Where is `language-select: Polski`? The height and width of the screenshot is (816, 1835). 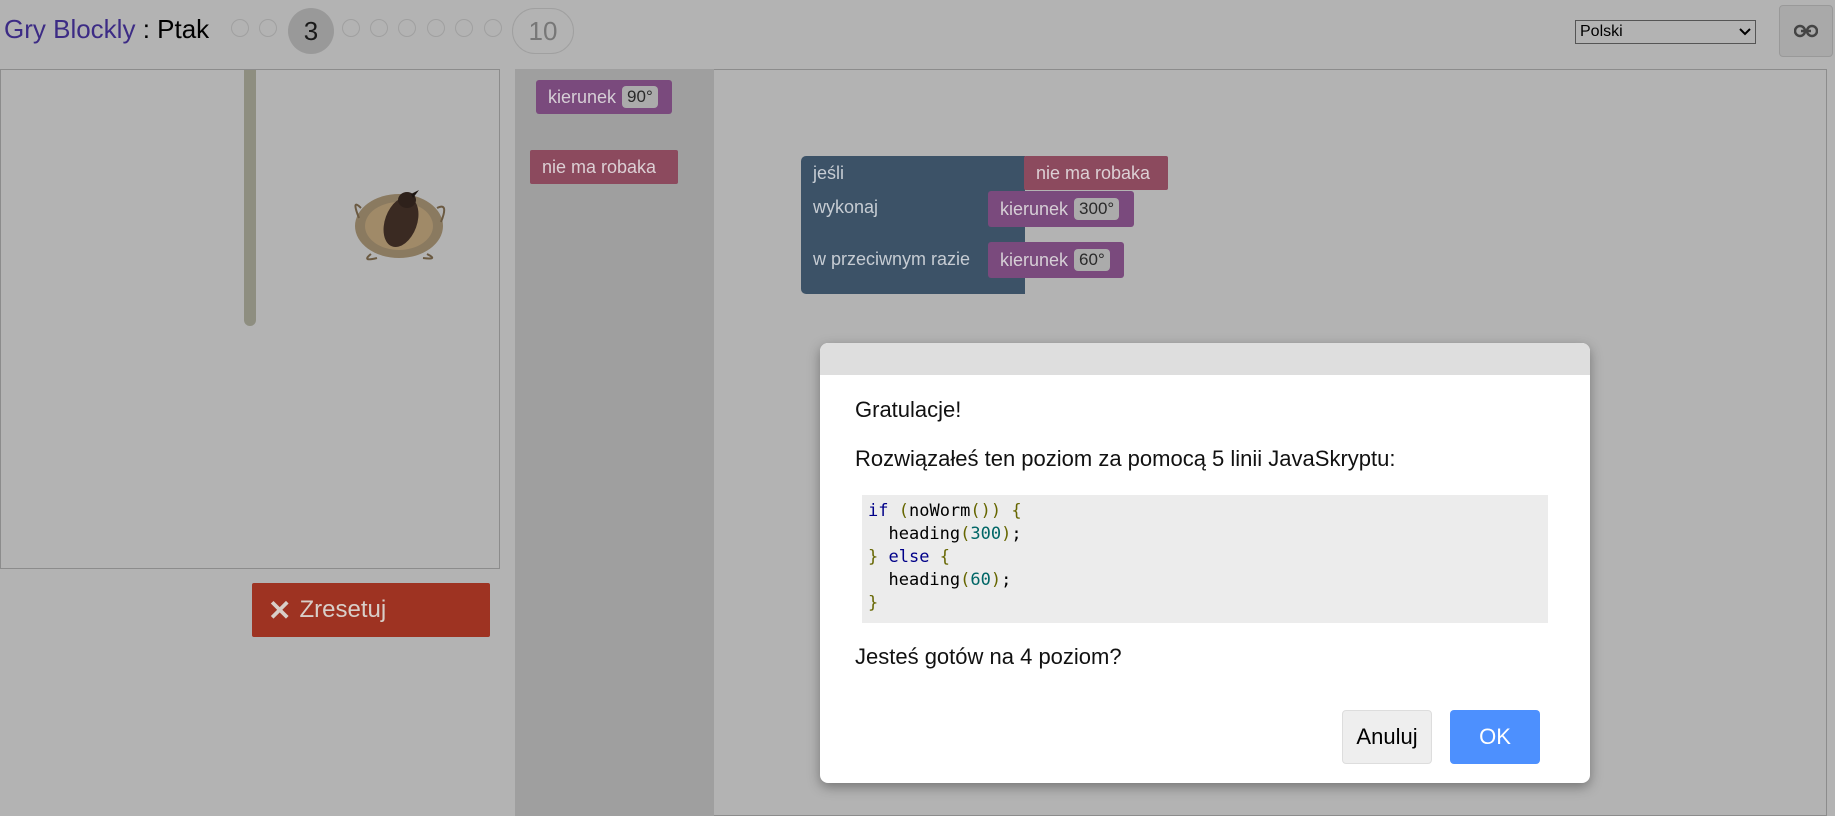
language-select: Polski is located at coordinates (1665, 32).